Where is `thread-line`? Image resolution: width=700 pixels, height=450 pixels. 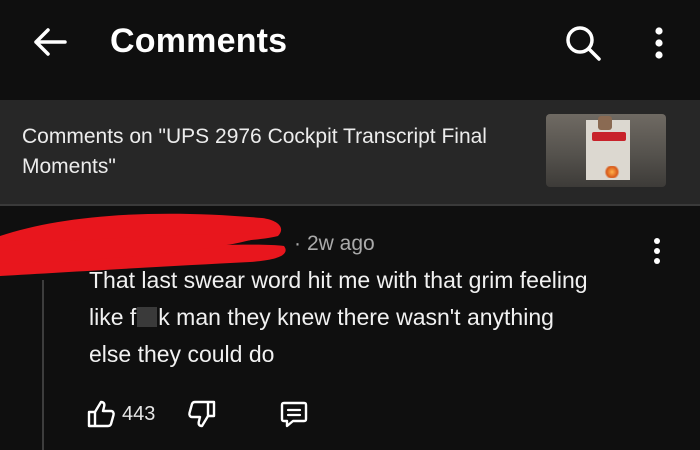 thread-line is located at coordinates (43, 365).